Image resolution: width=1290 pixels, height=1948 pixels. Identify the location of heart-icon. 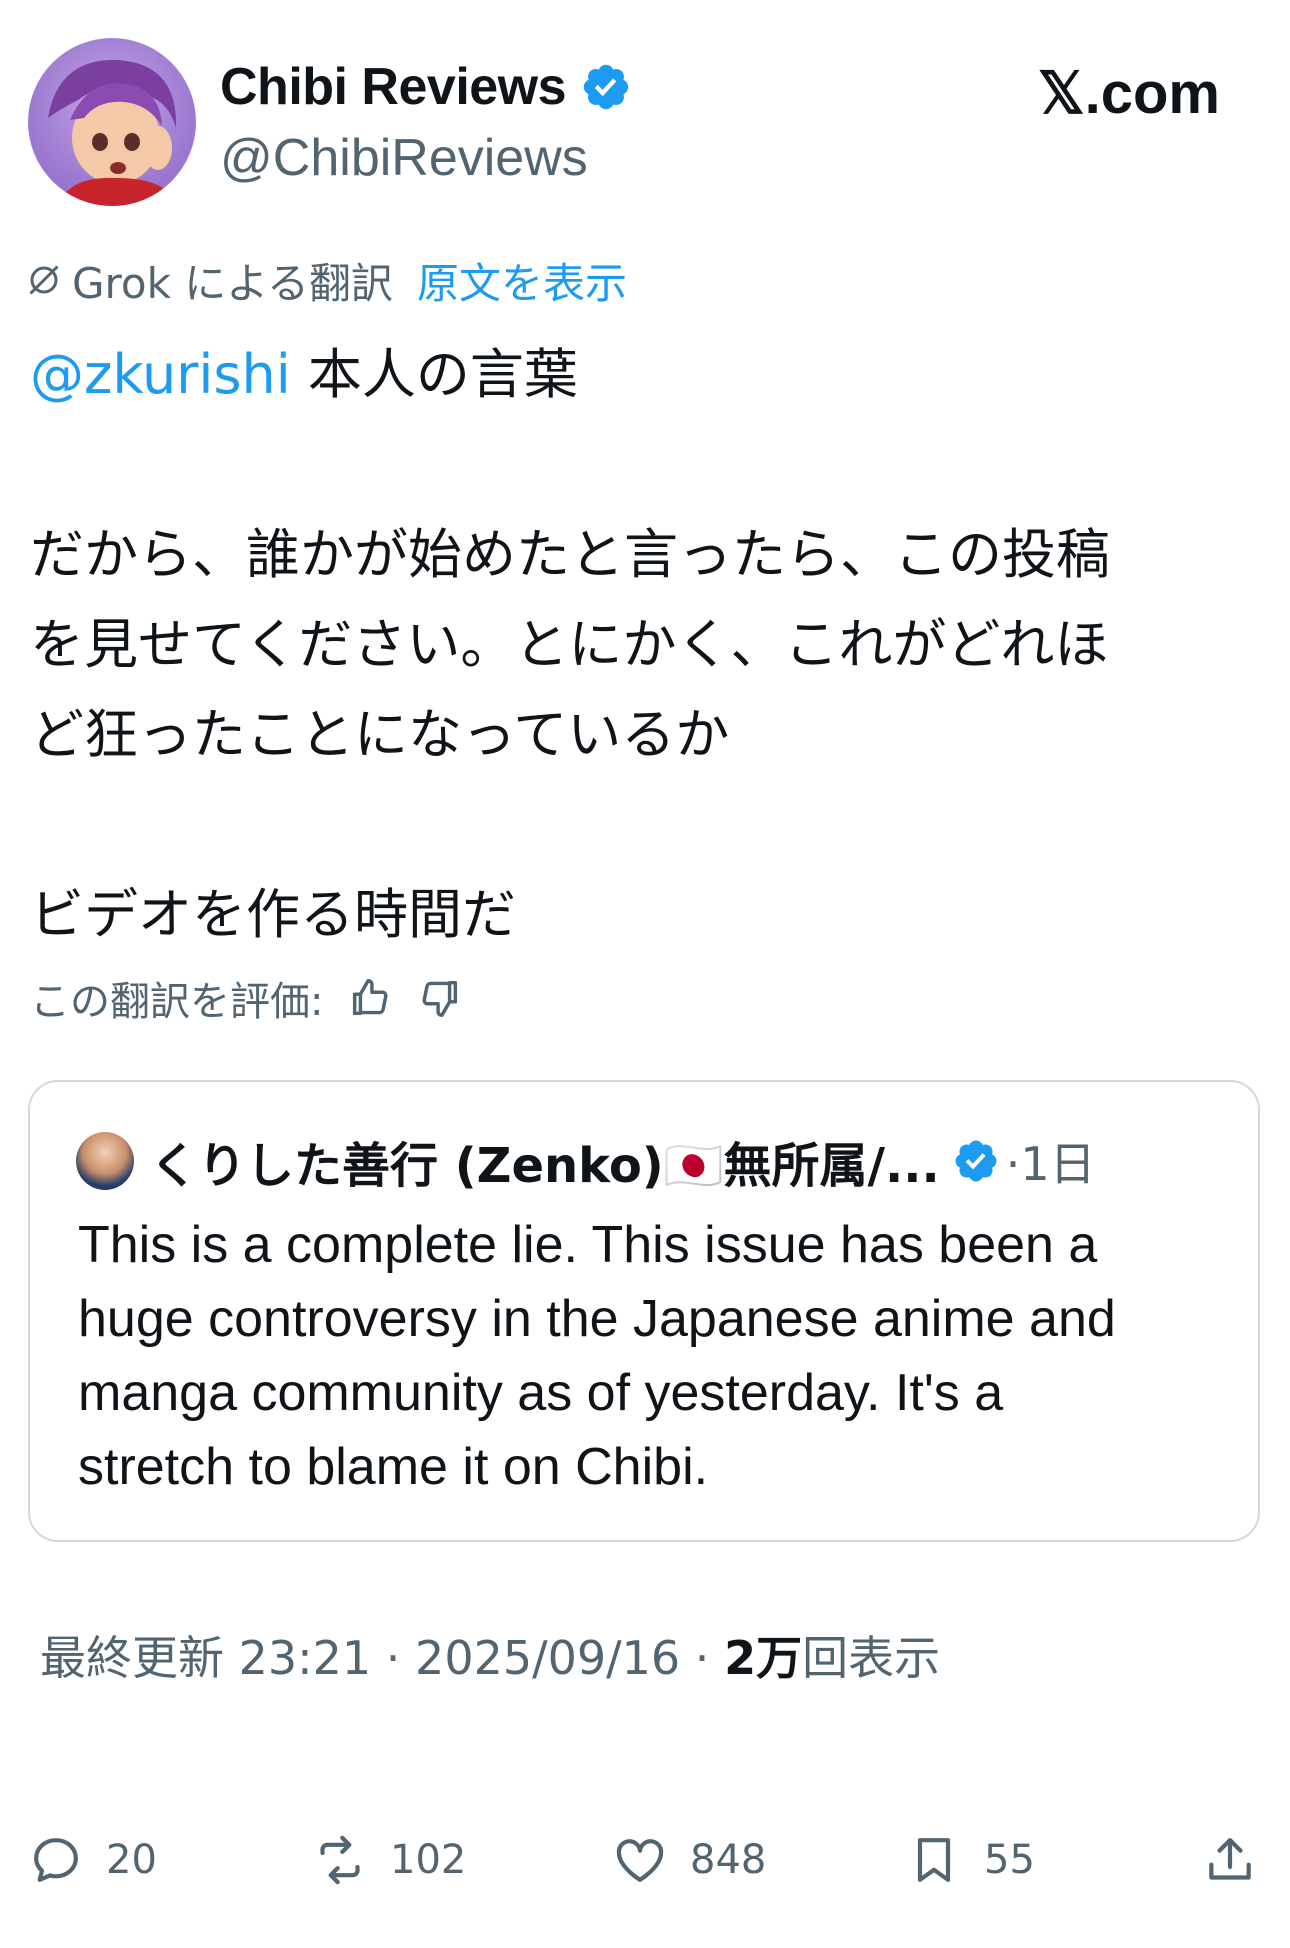
(640, 1860).